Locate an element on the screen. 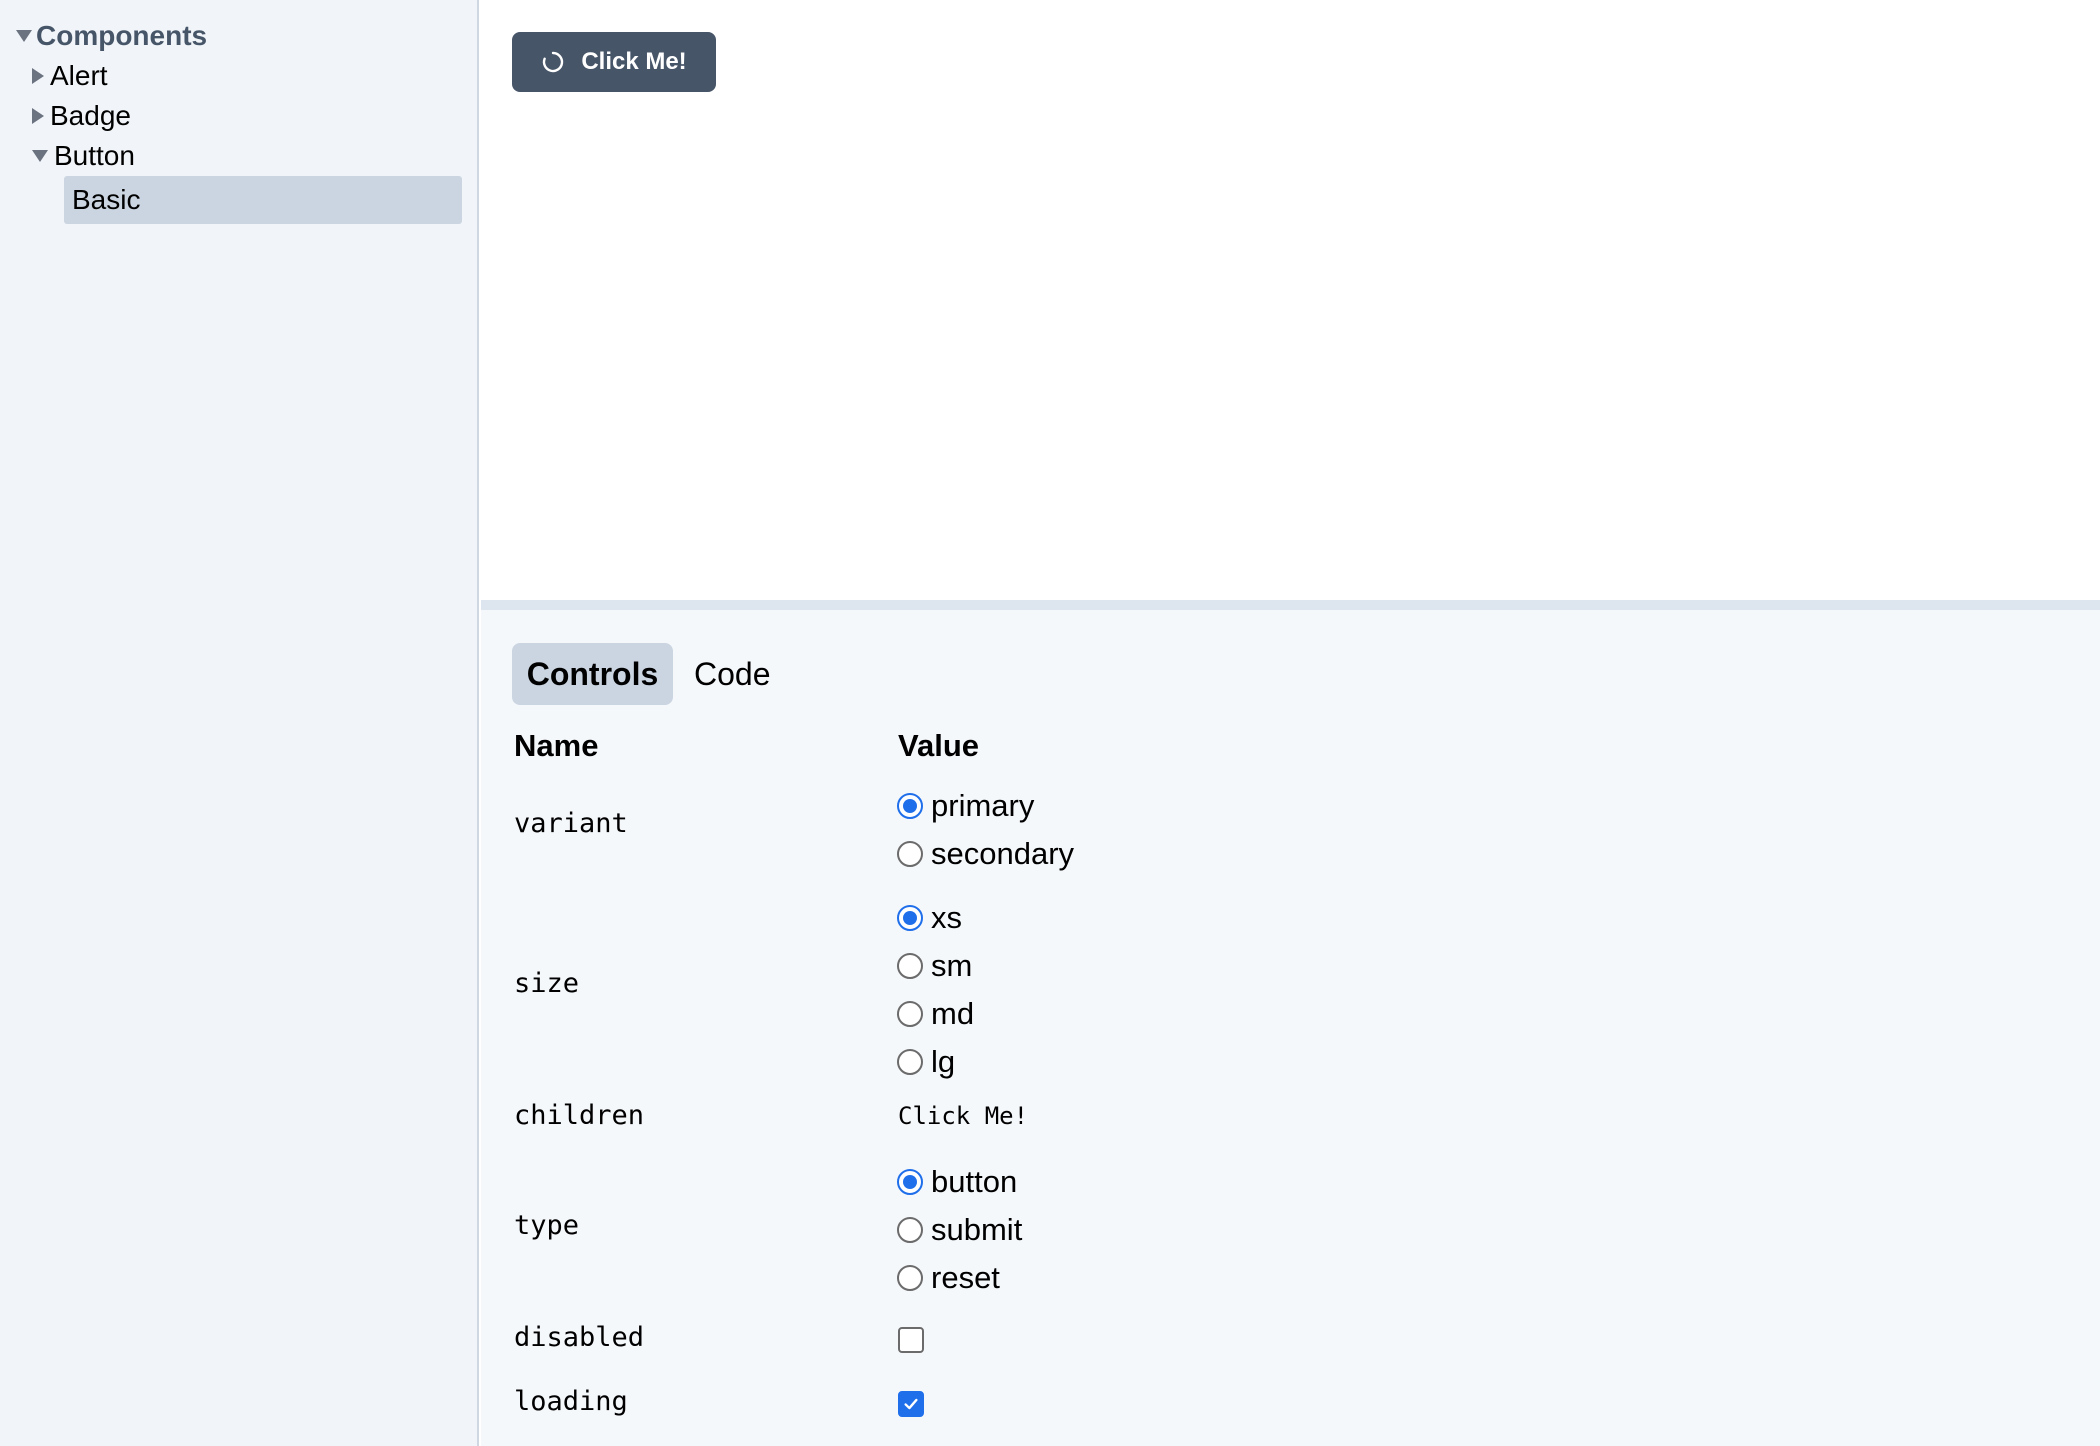  prop-name-type: type is located at coordinates (547, 1225).